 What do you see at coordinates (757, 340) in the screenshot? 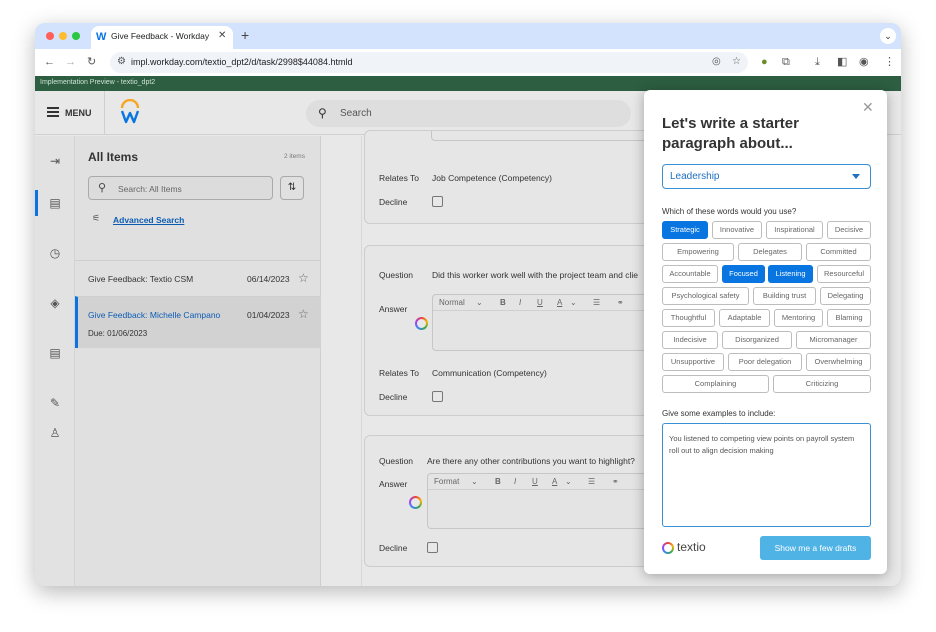
I see `chip-disorganized: Disorganized` at bounding box center [757, 340].